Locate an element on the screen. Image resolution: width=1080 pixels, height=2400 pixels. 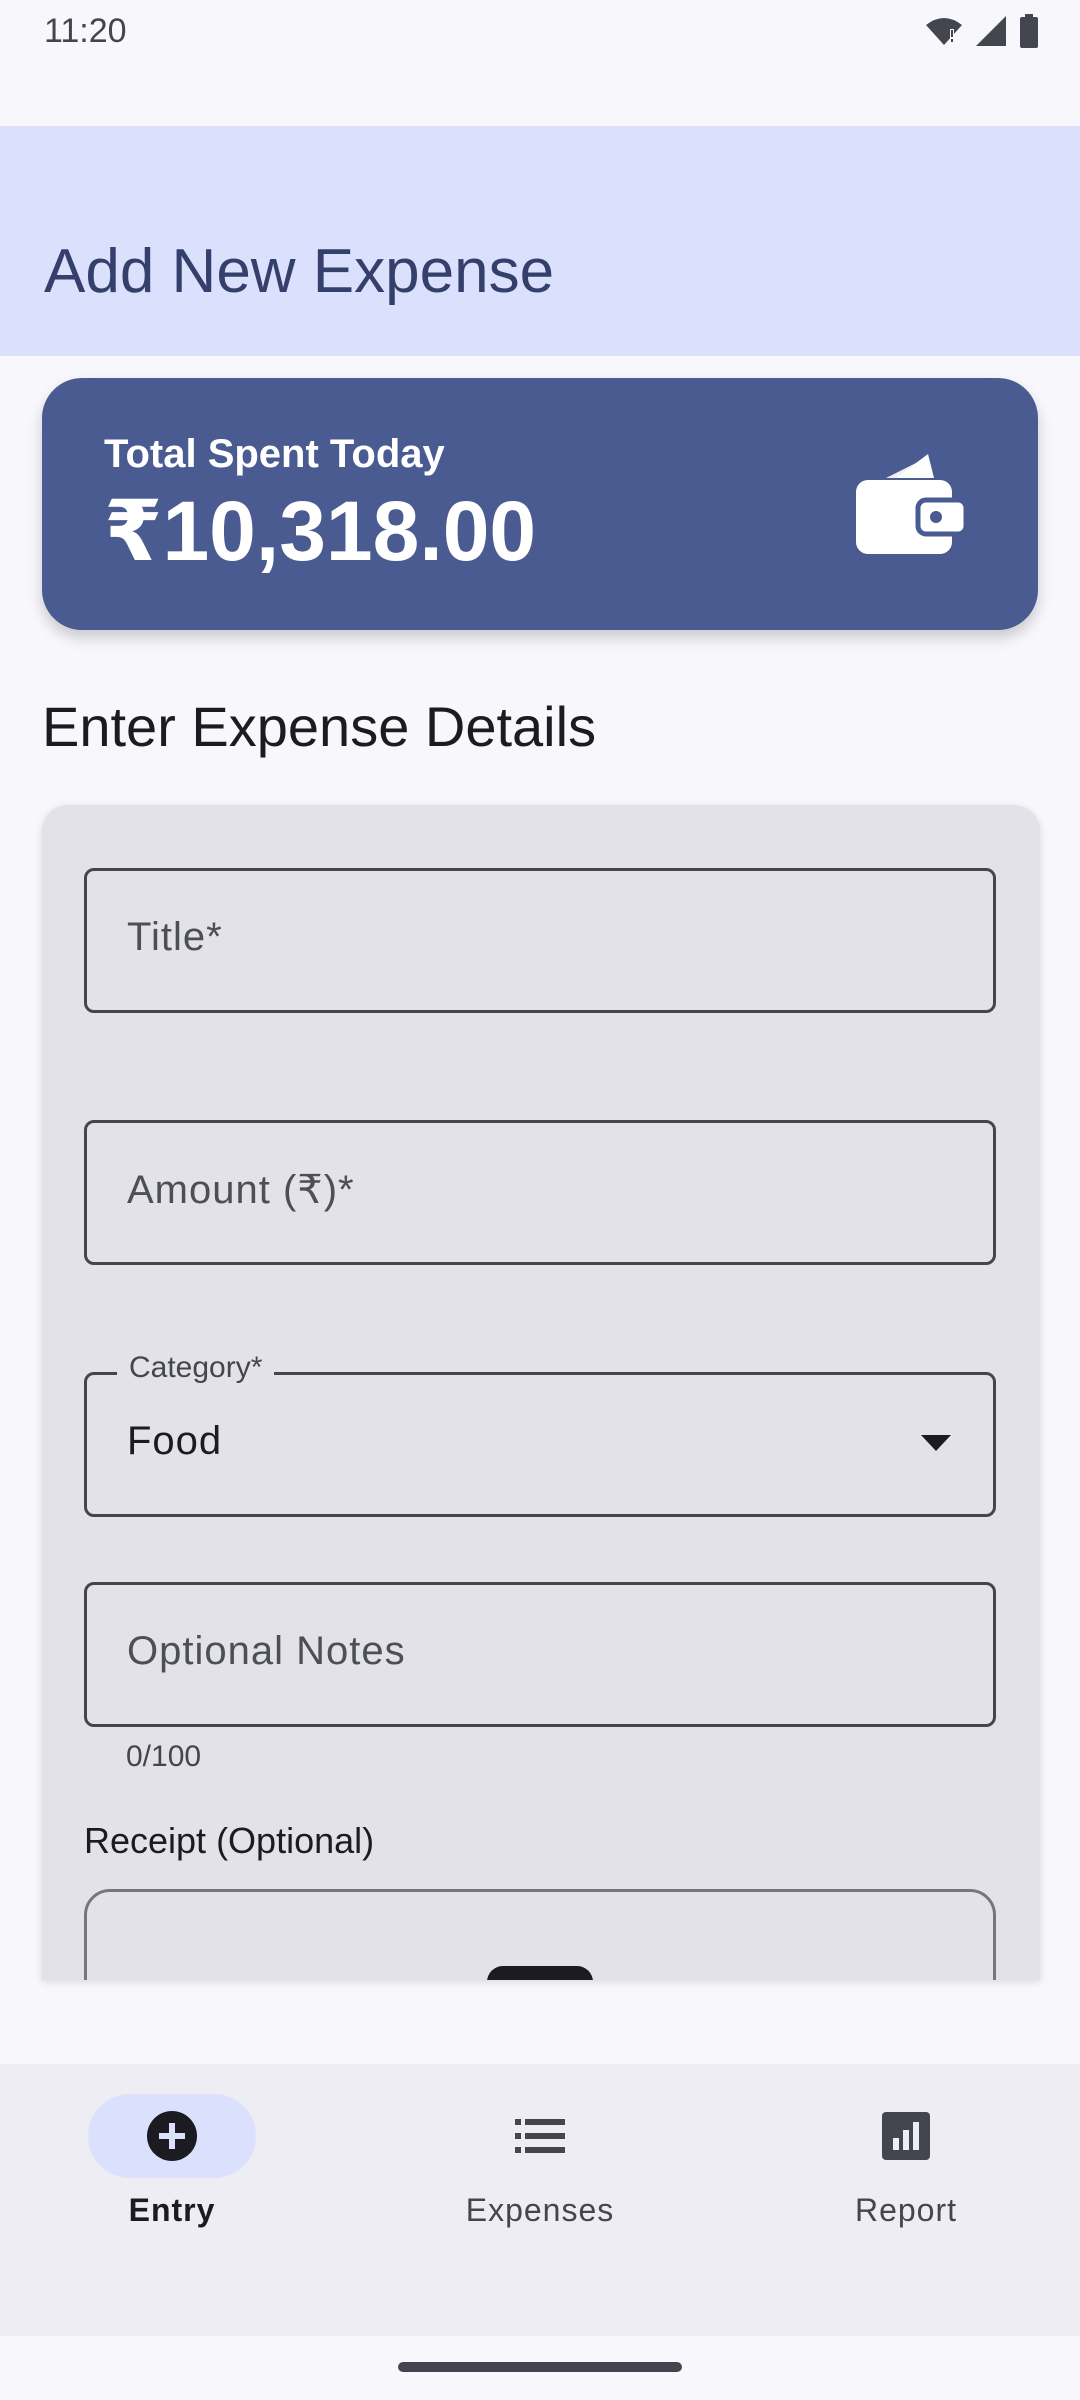
nav-item-report: Report is located at coordinates (906, 2174).